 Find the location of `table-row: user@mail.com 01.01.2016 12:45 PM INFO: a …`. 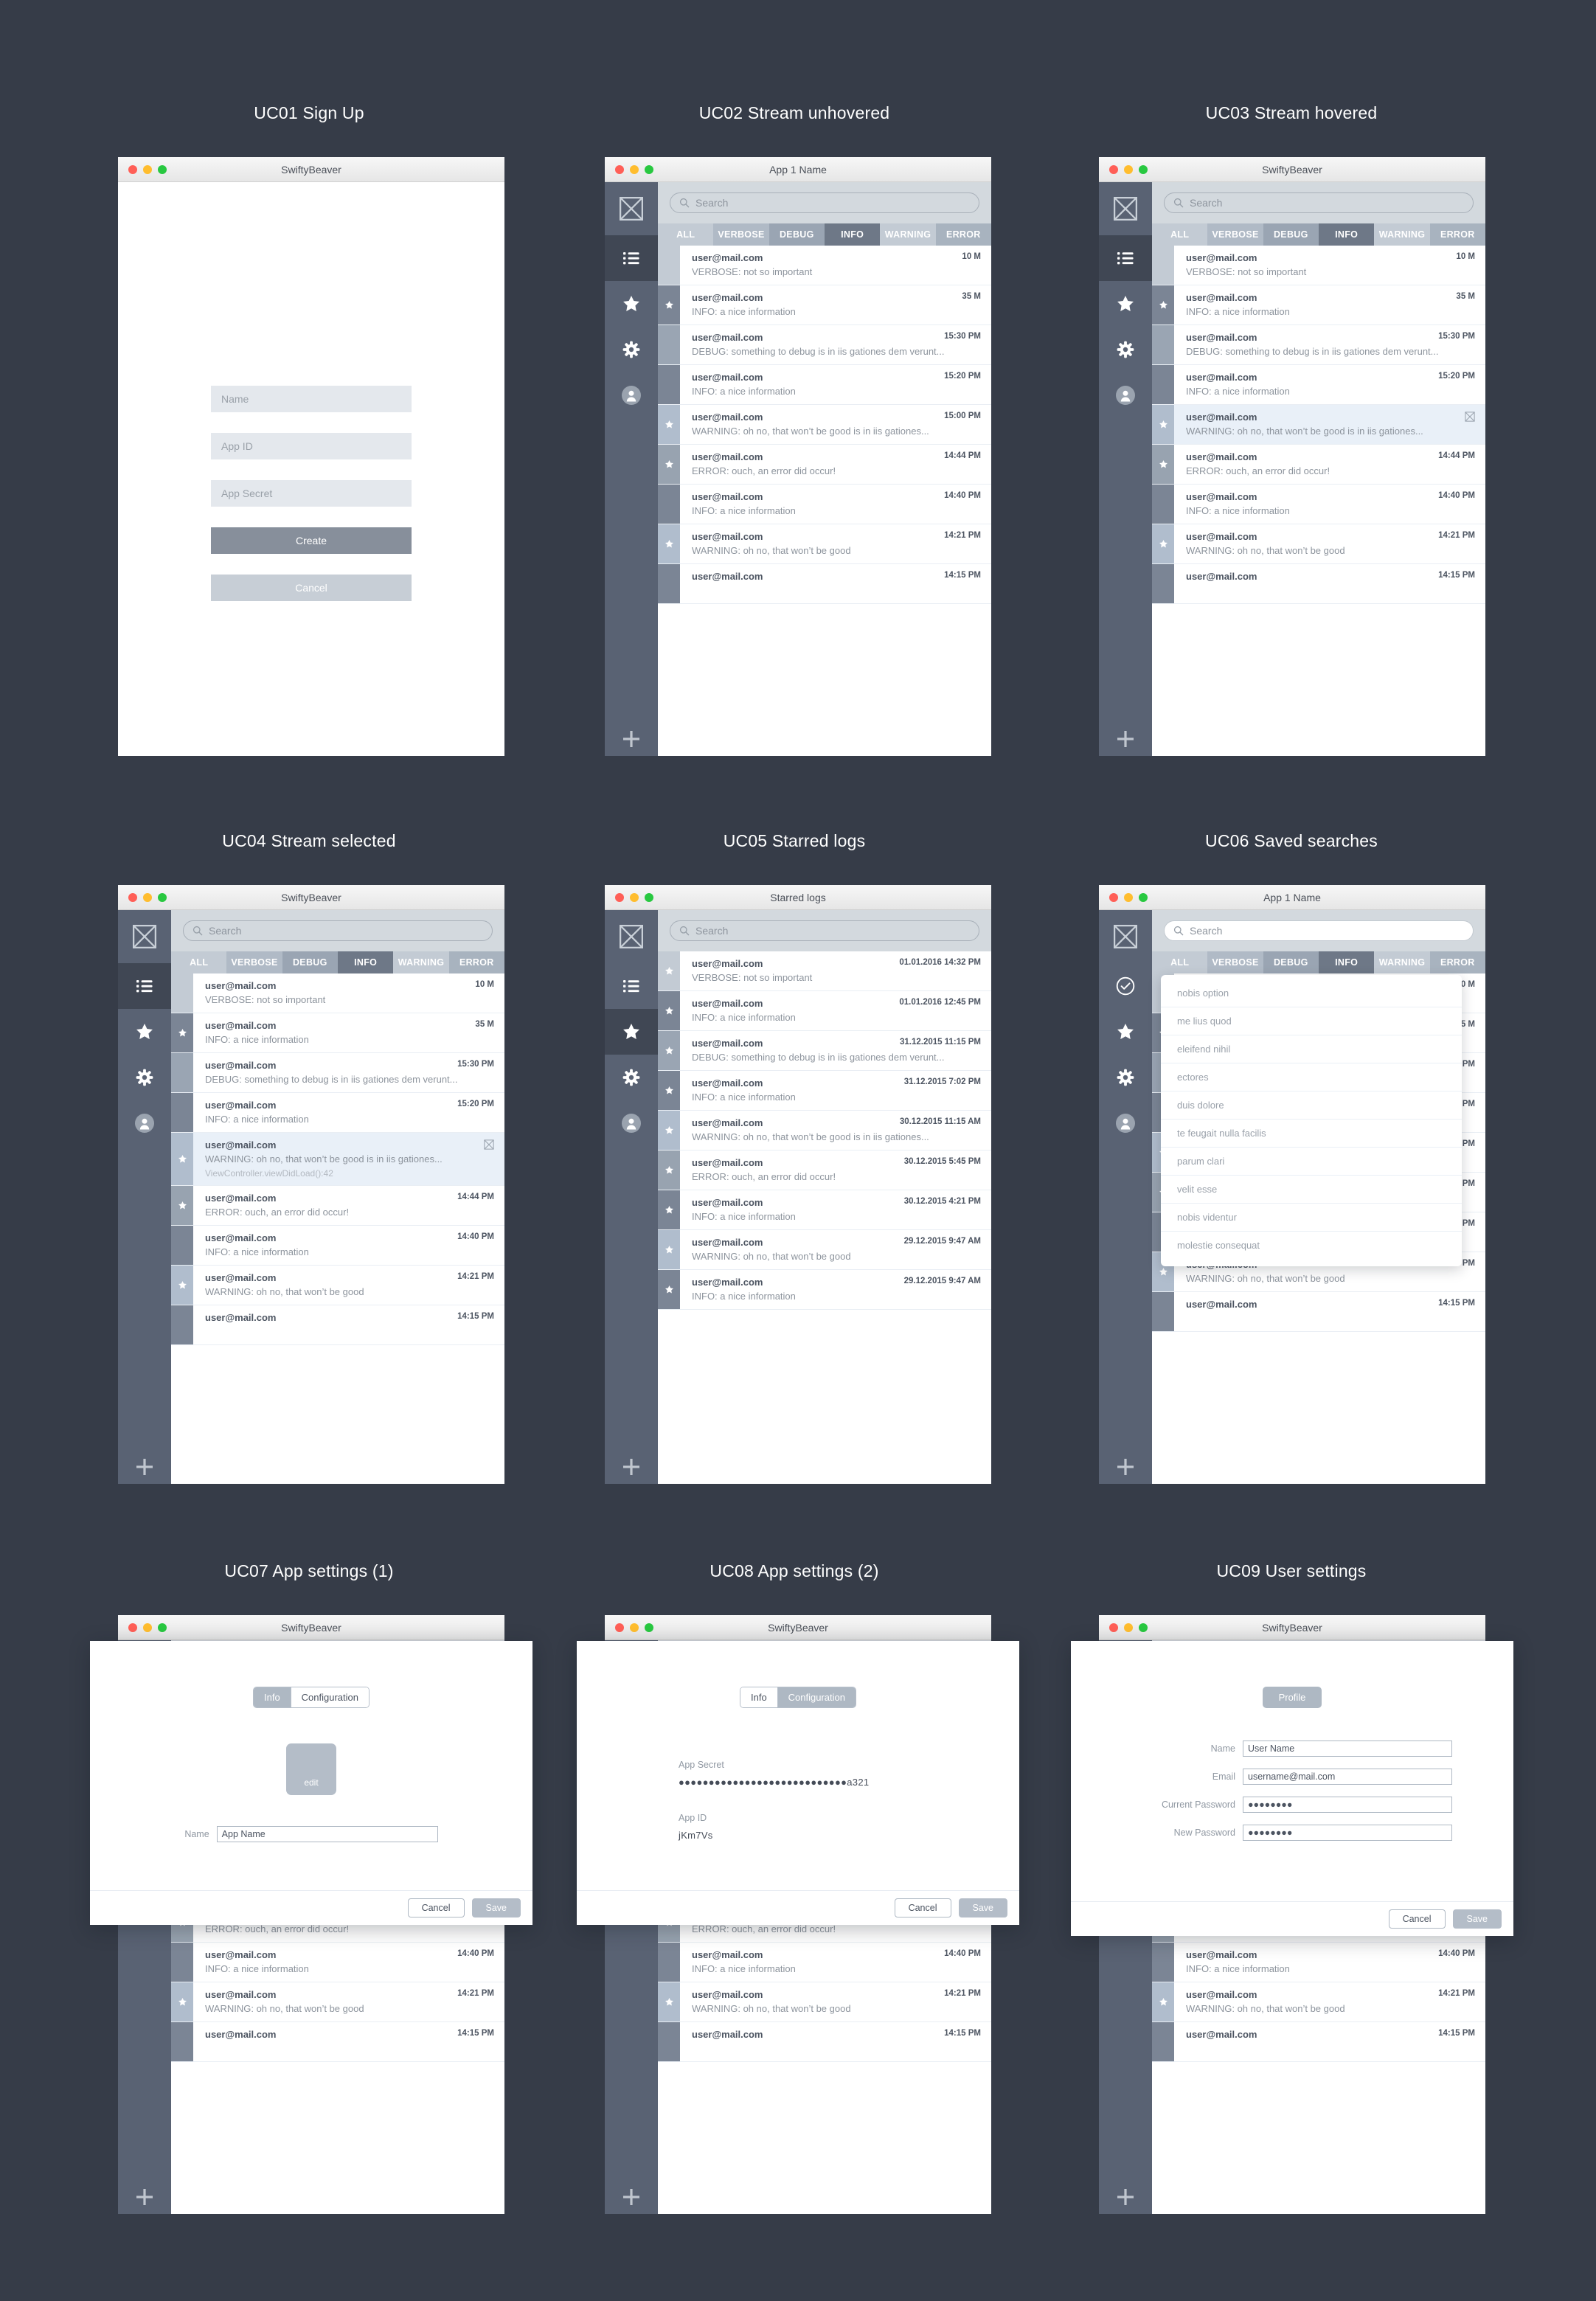

table-row: user@mail.com 01.01.2016 12:45 PM INFO: a … is located at coordinates (825, 1011).